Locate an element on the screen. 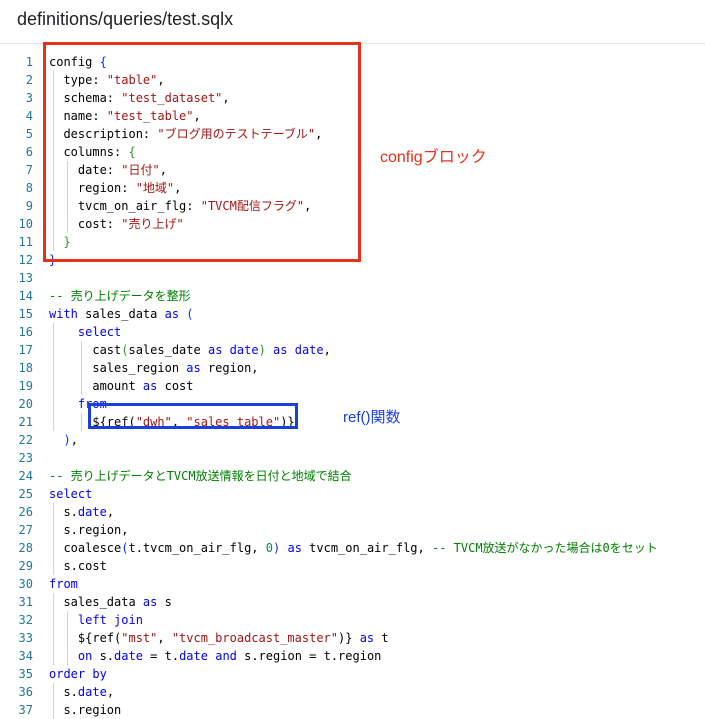 The image size is (705, 719). code-text: s.cost is located at coordinates (77, 566).